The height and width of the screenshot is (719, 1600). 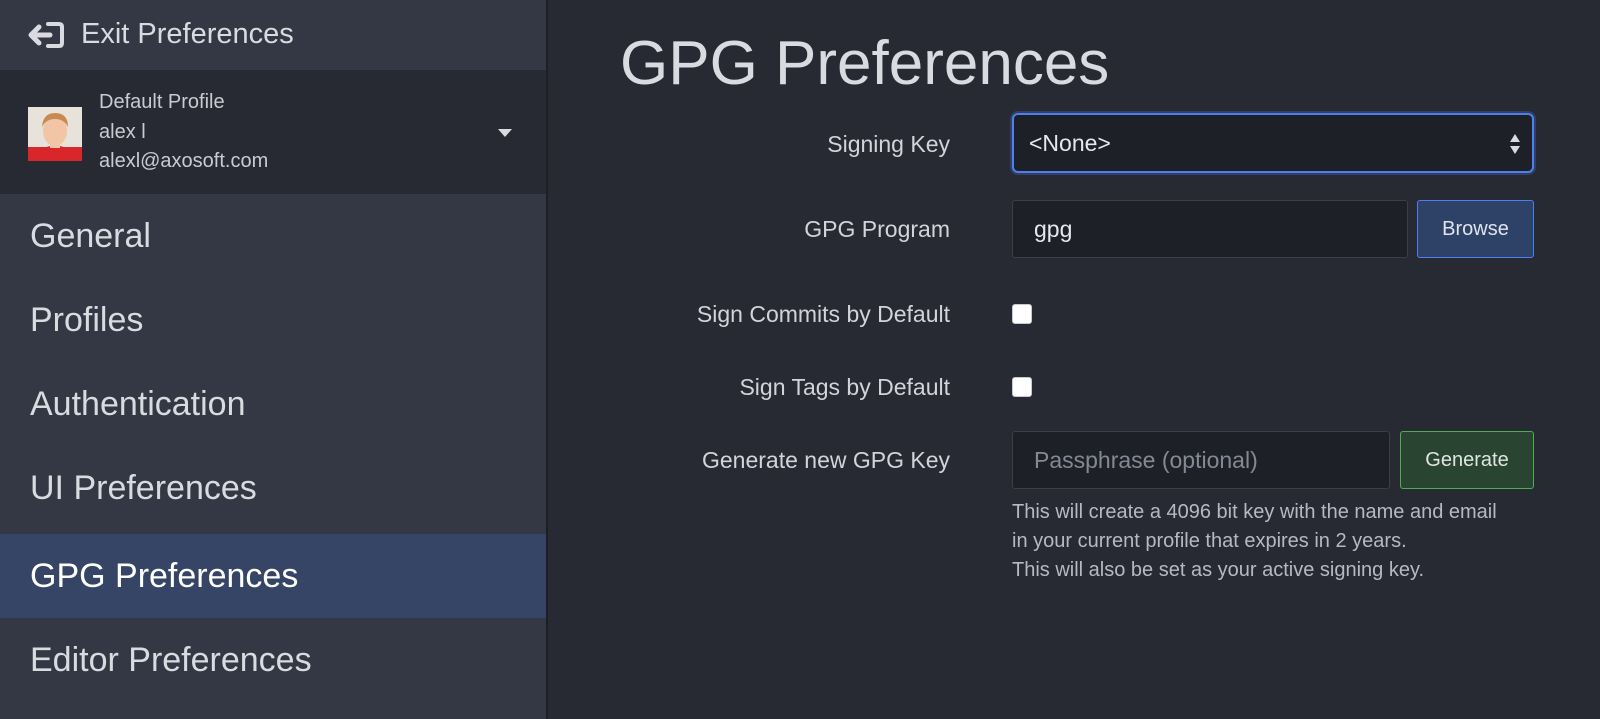 I want to click on sidebar-item-gpg-preferences: GPG Preferences, so click(x=273, y=576).